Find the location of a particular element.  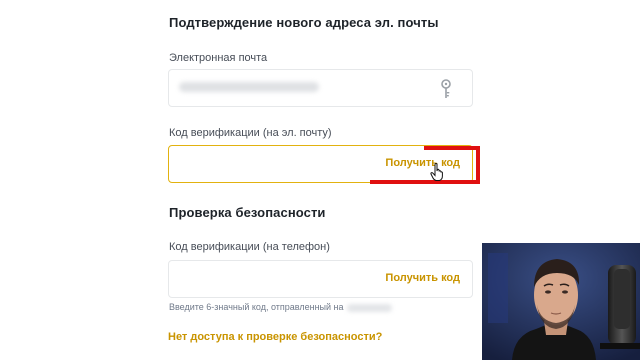

email-value-masked is located at coordinates (249, 87).